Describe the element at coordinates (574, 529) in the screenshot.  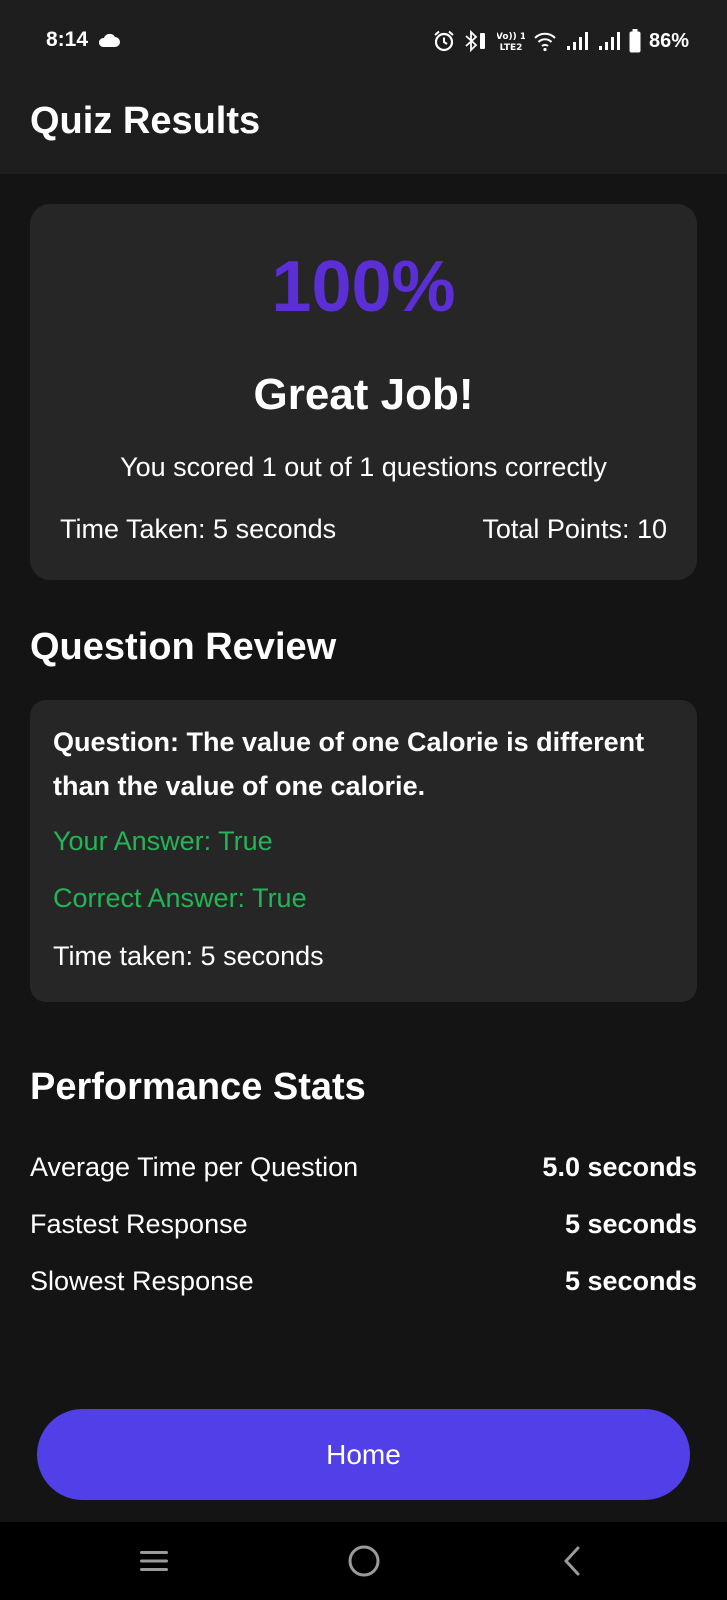
I see `total-points: Total Points: 10` at that location.